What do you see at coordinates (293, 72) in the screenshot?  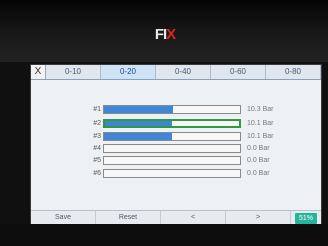 I see `tab-range-0-80: 0-80` at bounding box center [293, 72].